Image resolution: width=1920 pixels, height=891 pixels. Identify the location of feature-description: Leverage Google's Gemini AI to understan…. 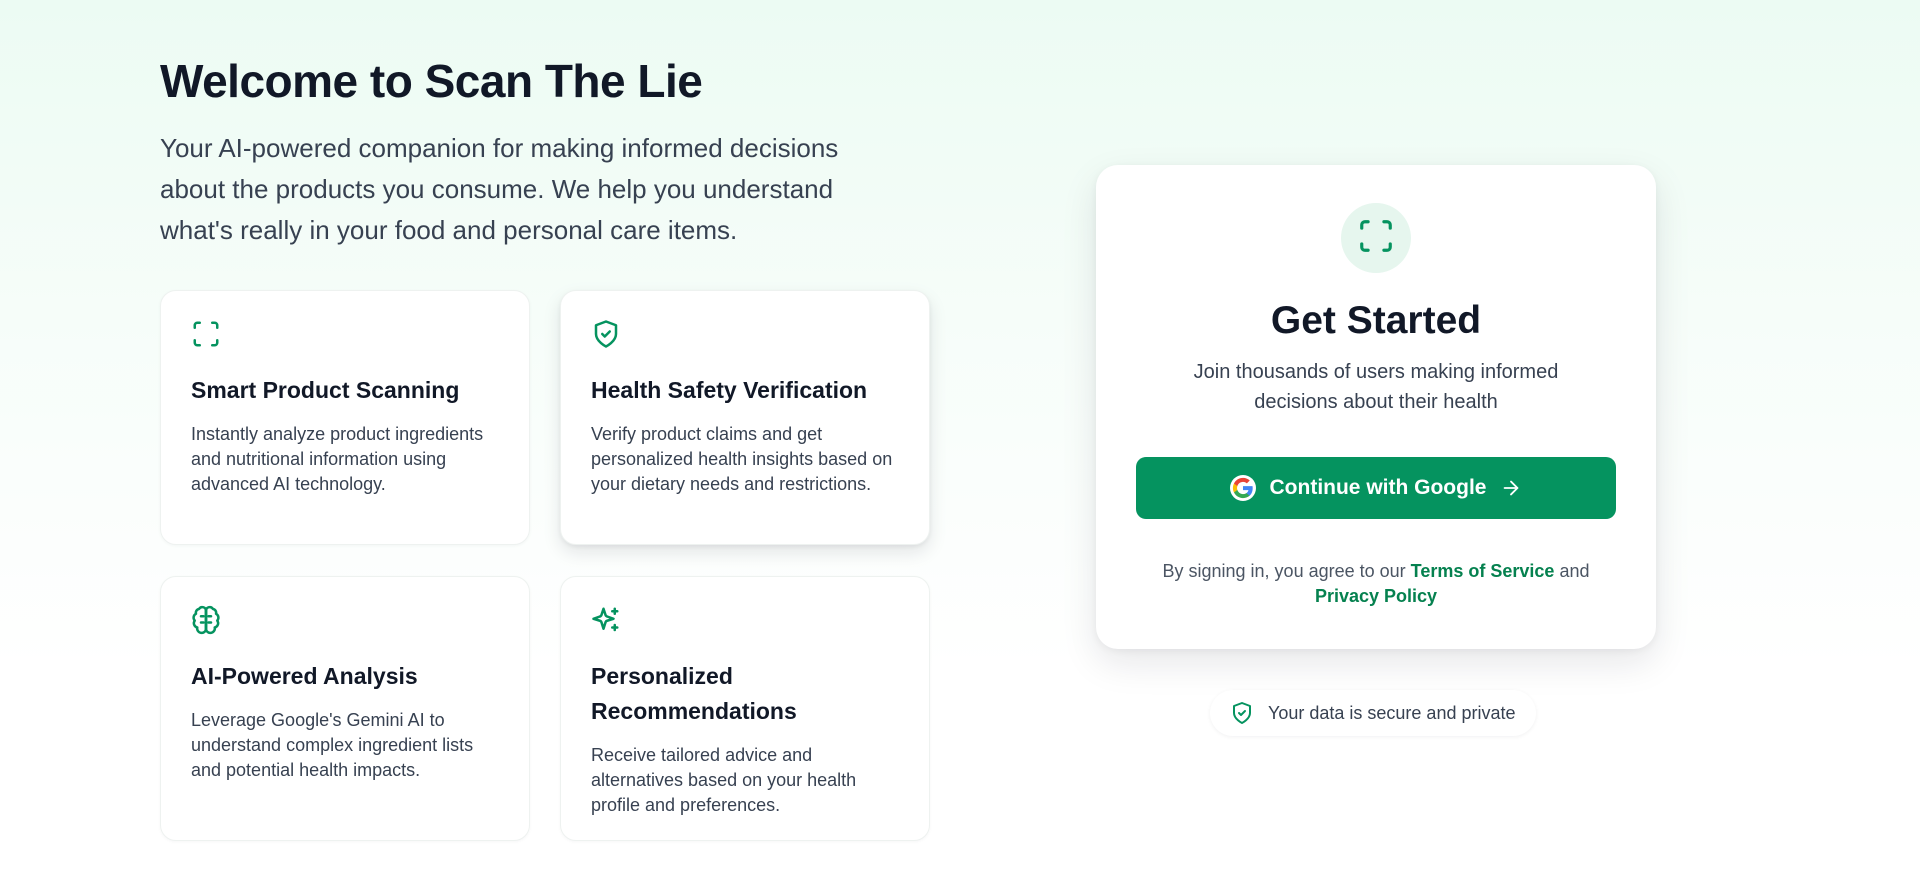
(332, 745).